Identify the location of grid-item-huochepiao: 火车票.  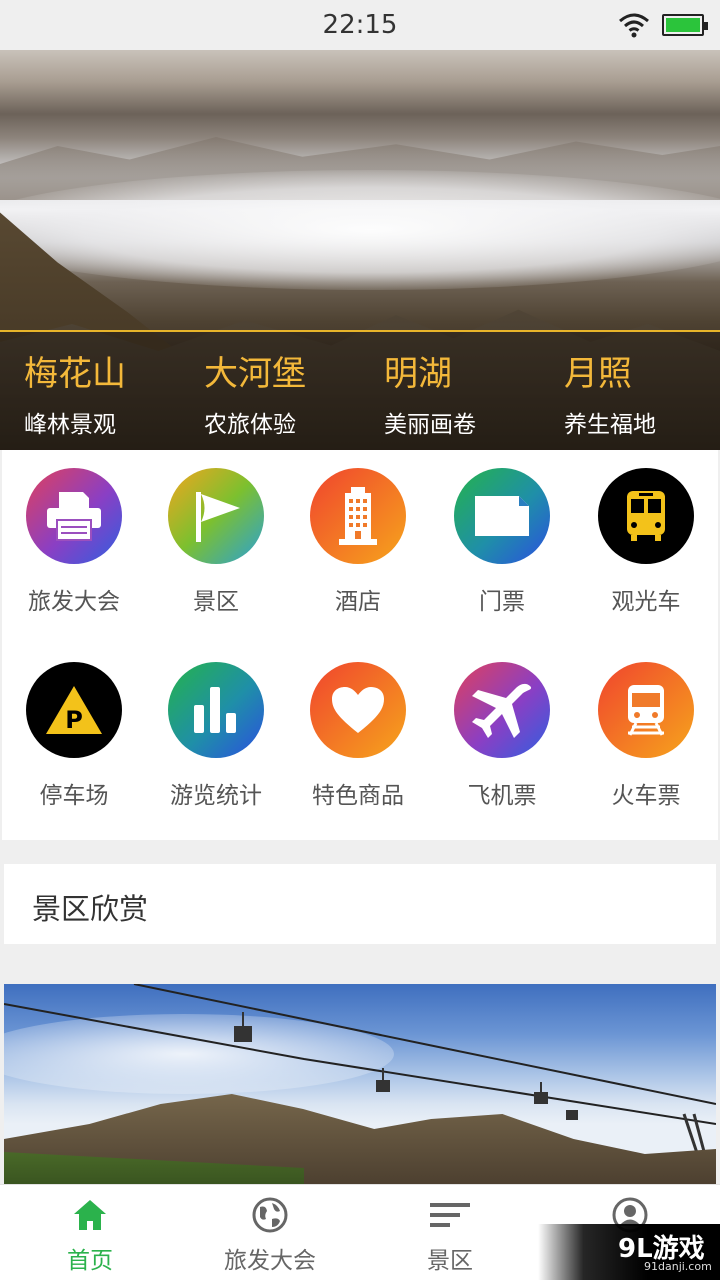
(646, 736).